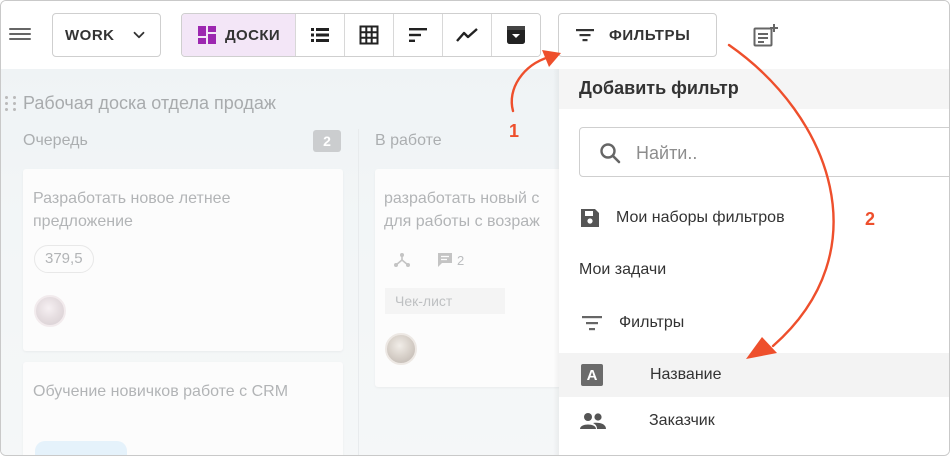  I want to click on filters-section-label: Фильтры, so click(652, 322).